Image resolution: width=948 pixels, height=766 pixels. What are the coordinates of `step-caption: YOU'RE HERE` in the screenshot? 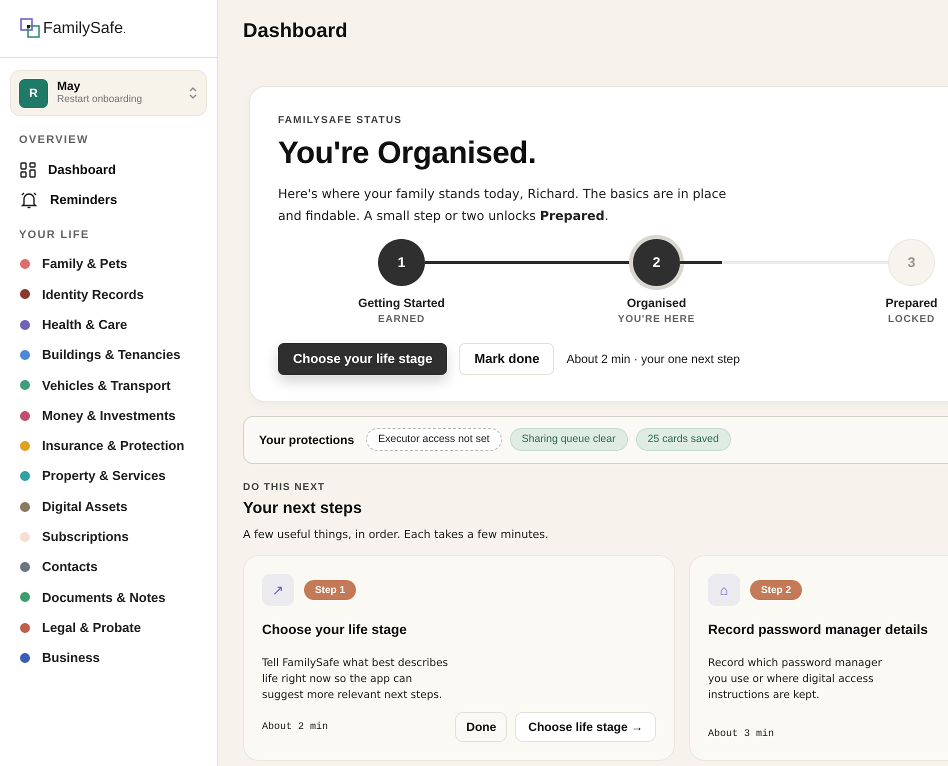 It's located at (657, 319).